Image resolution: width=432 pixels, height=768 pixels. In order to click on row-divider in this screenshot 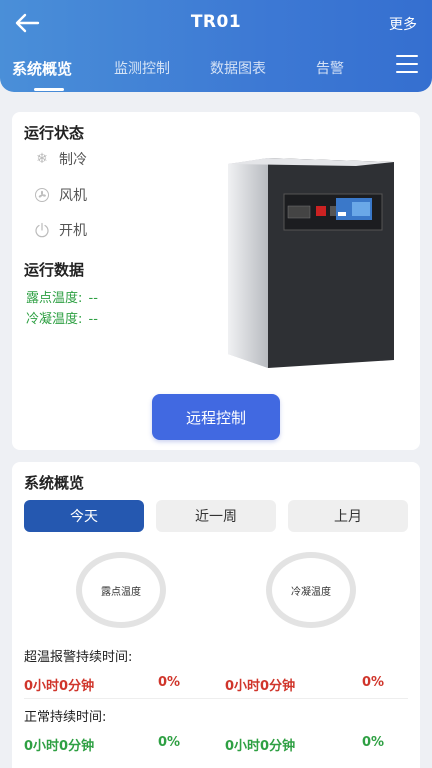, I will do `click(216, 698)`.